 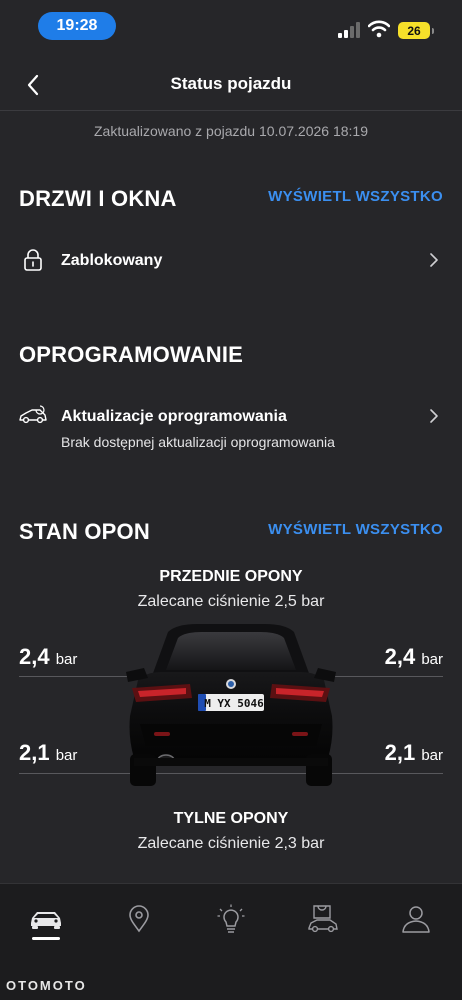 What do you see at coordinates (355, 529) in the screenshot?
I see `tires-view-all-link: WYŚWIETL WSZYSTKO` at bounding box center [355, 529].